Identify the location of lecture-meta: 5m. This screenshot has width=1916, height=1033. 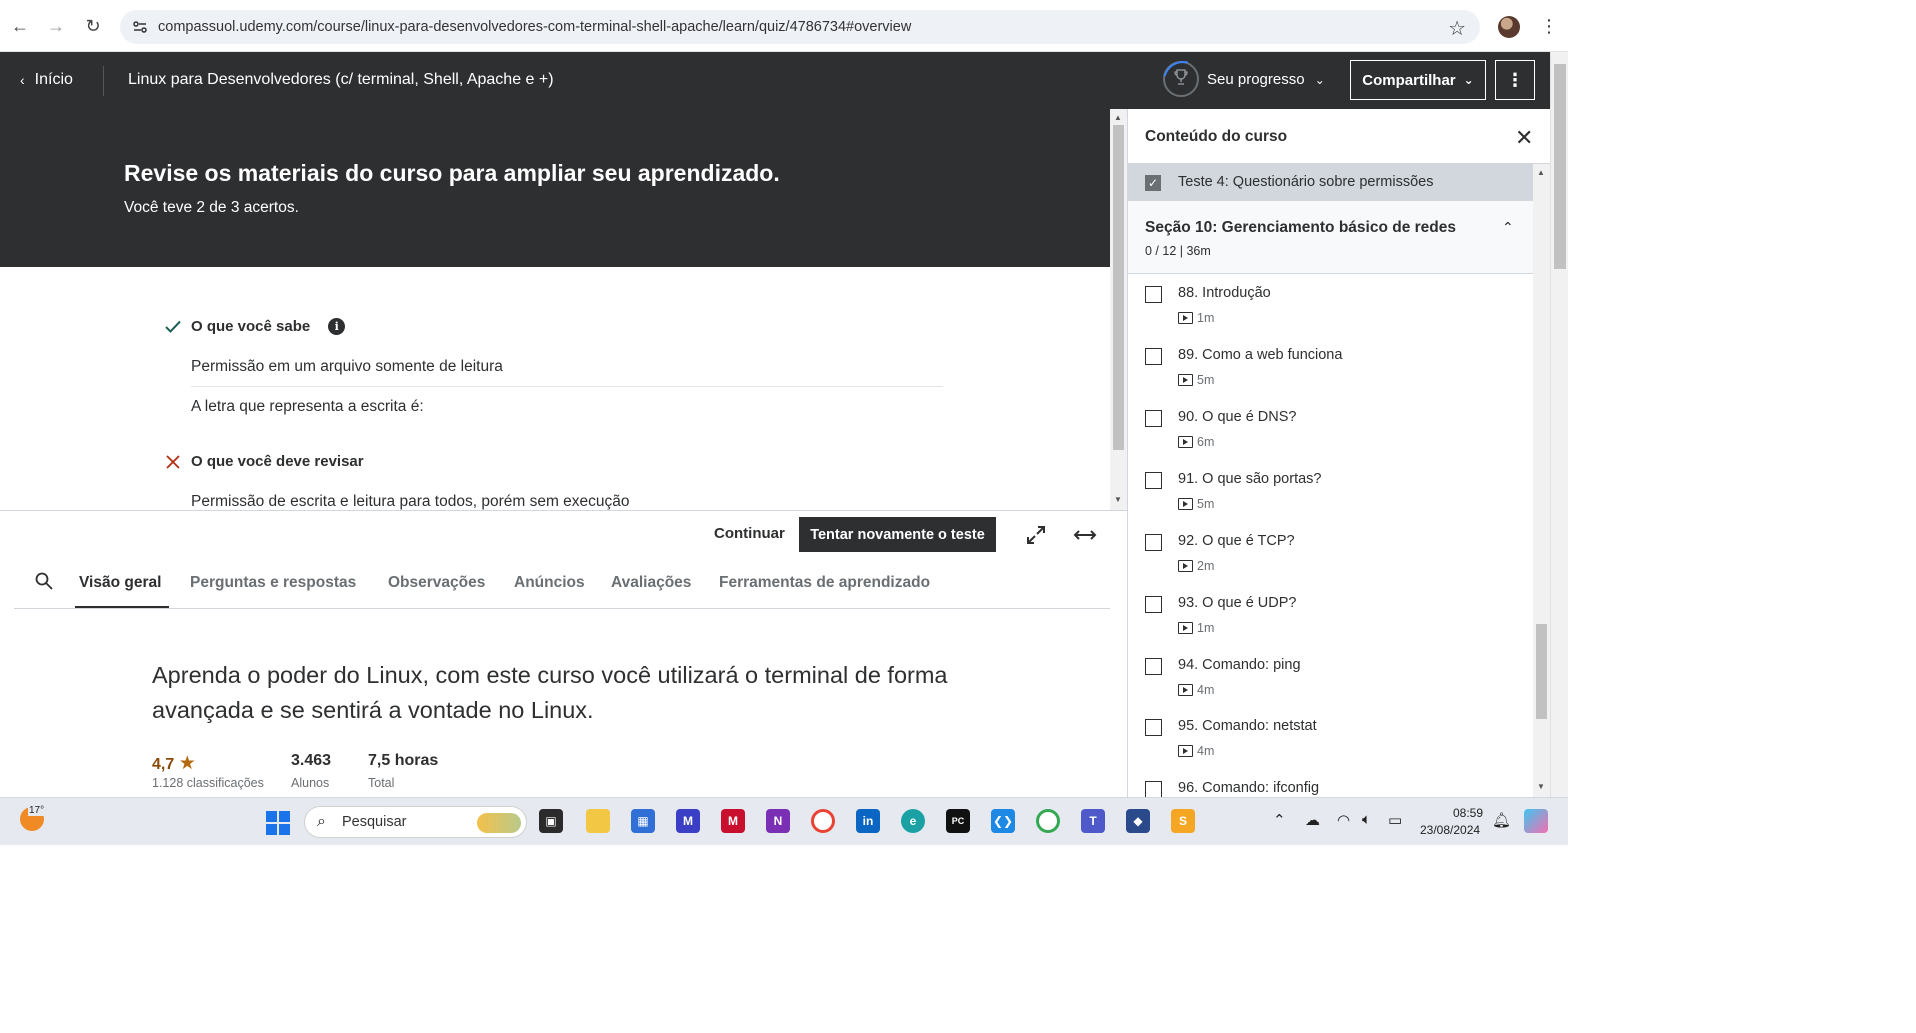
(1196, 504).